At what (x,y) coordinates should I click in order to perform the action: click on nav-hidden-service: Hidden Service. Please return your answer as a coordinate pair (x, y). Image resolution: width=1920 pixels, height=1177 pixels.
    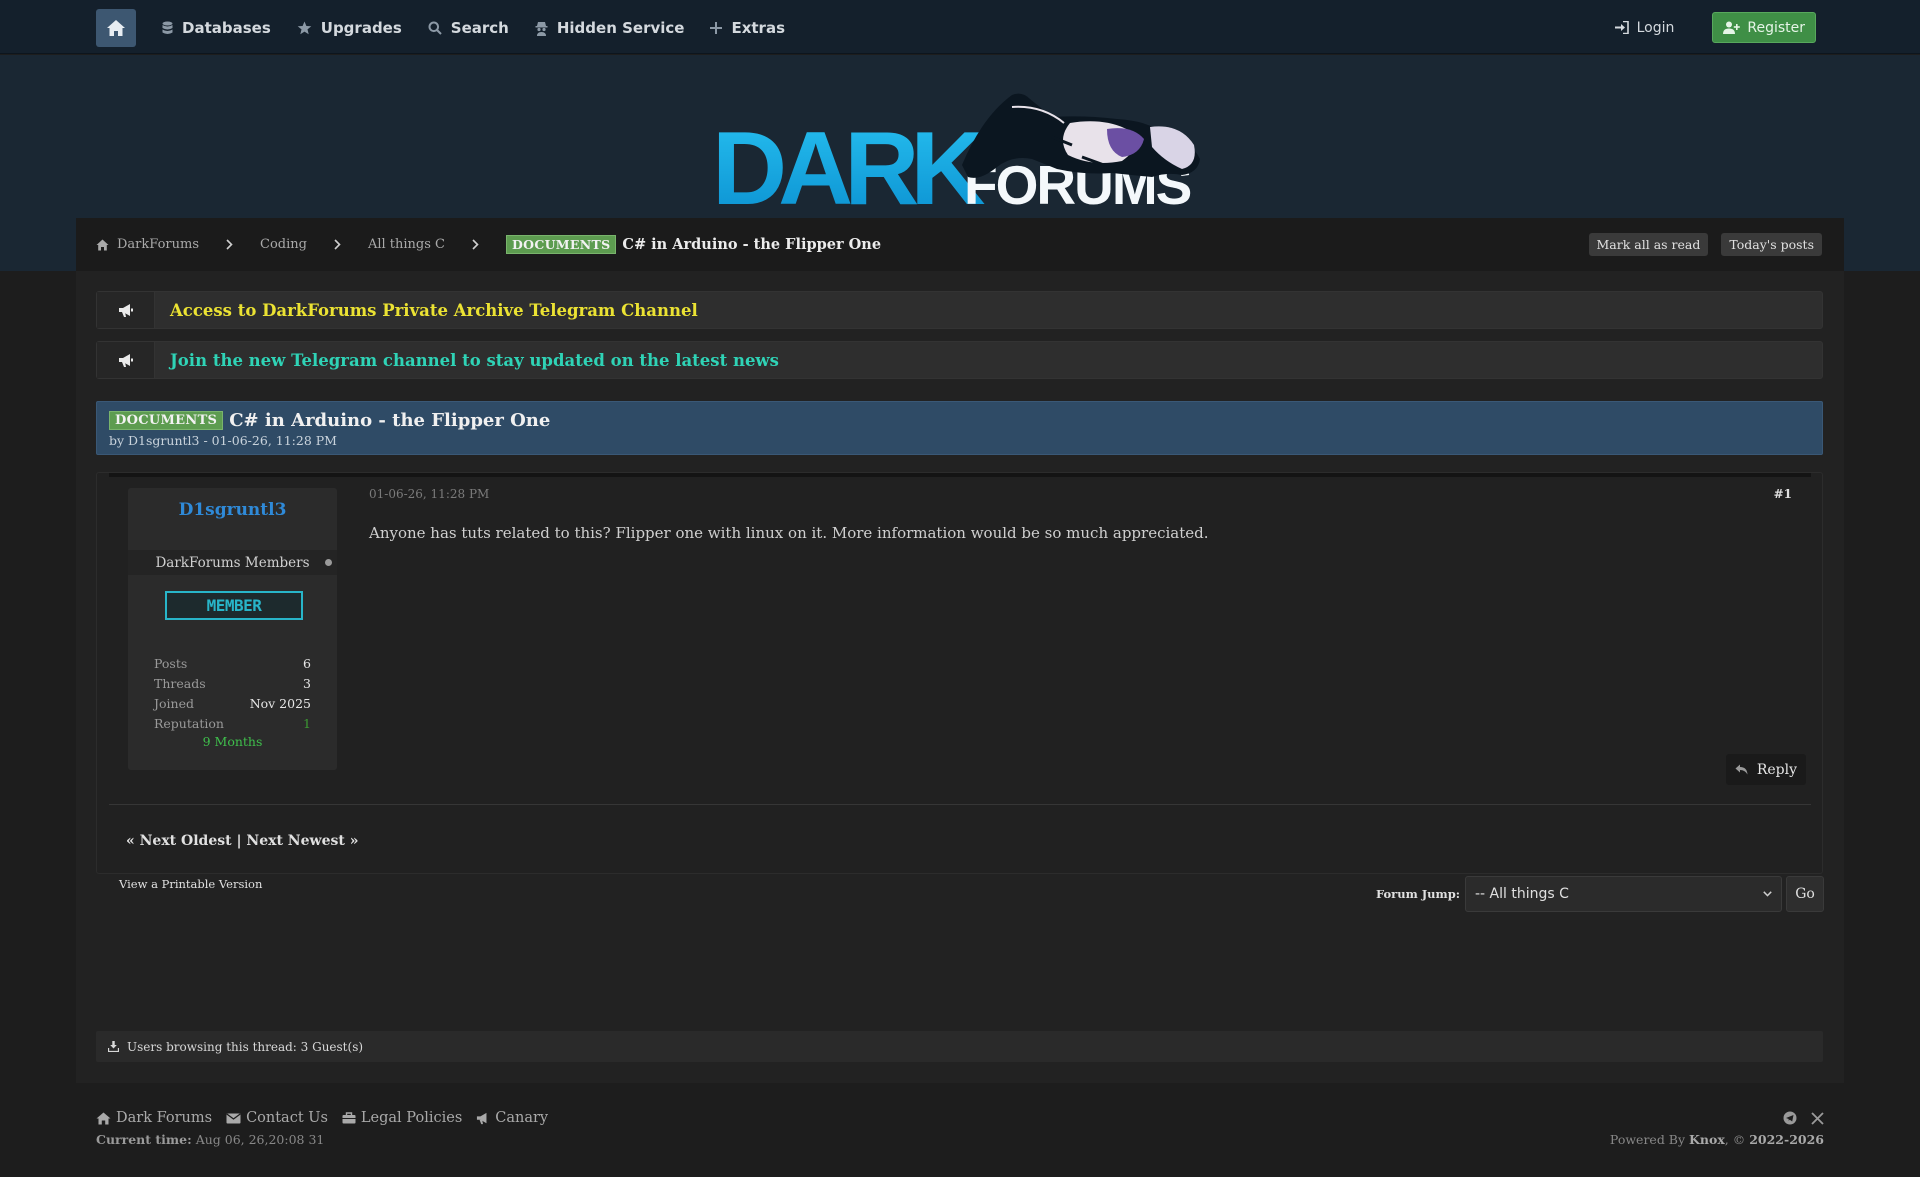
    Looking at the image, I should click on (610, 28).